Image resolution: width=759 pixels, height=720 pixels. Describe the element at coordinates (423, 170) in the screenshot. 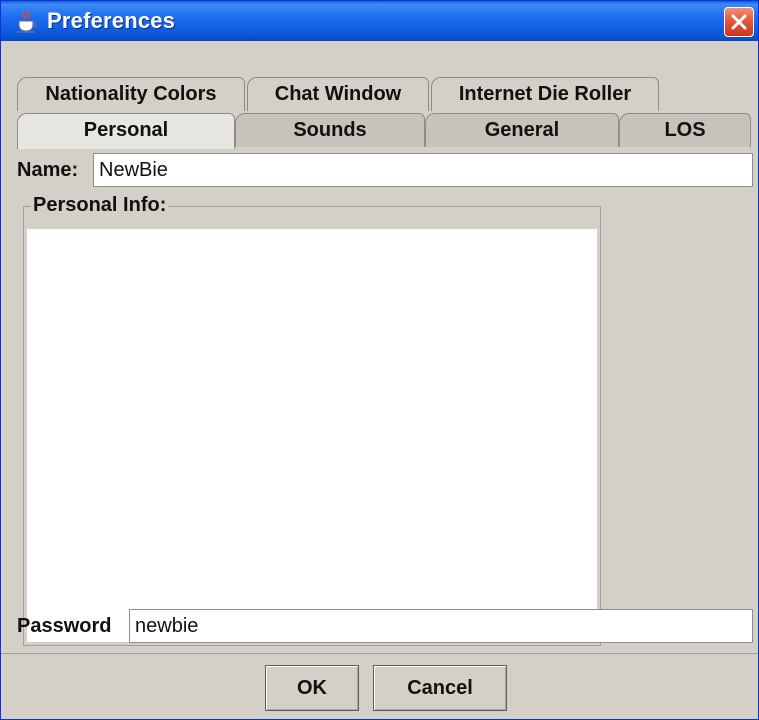

I see `name-input` at that location.